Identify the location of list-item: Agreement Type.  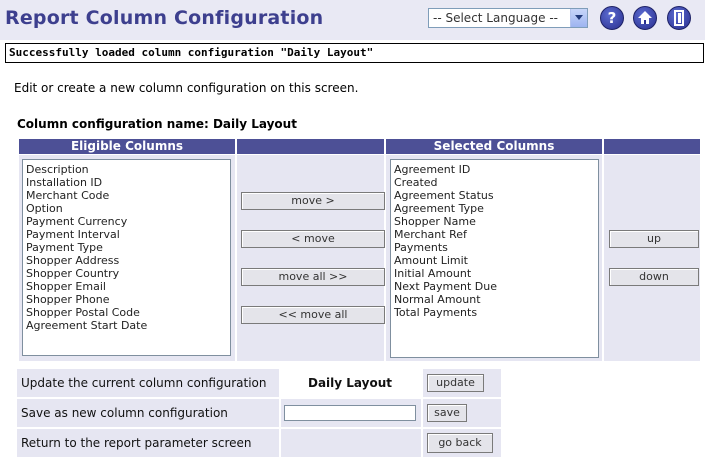
(494, 208).